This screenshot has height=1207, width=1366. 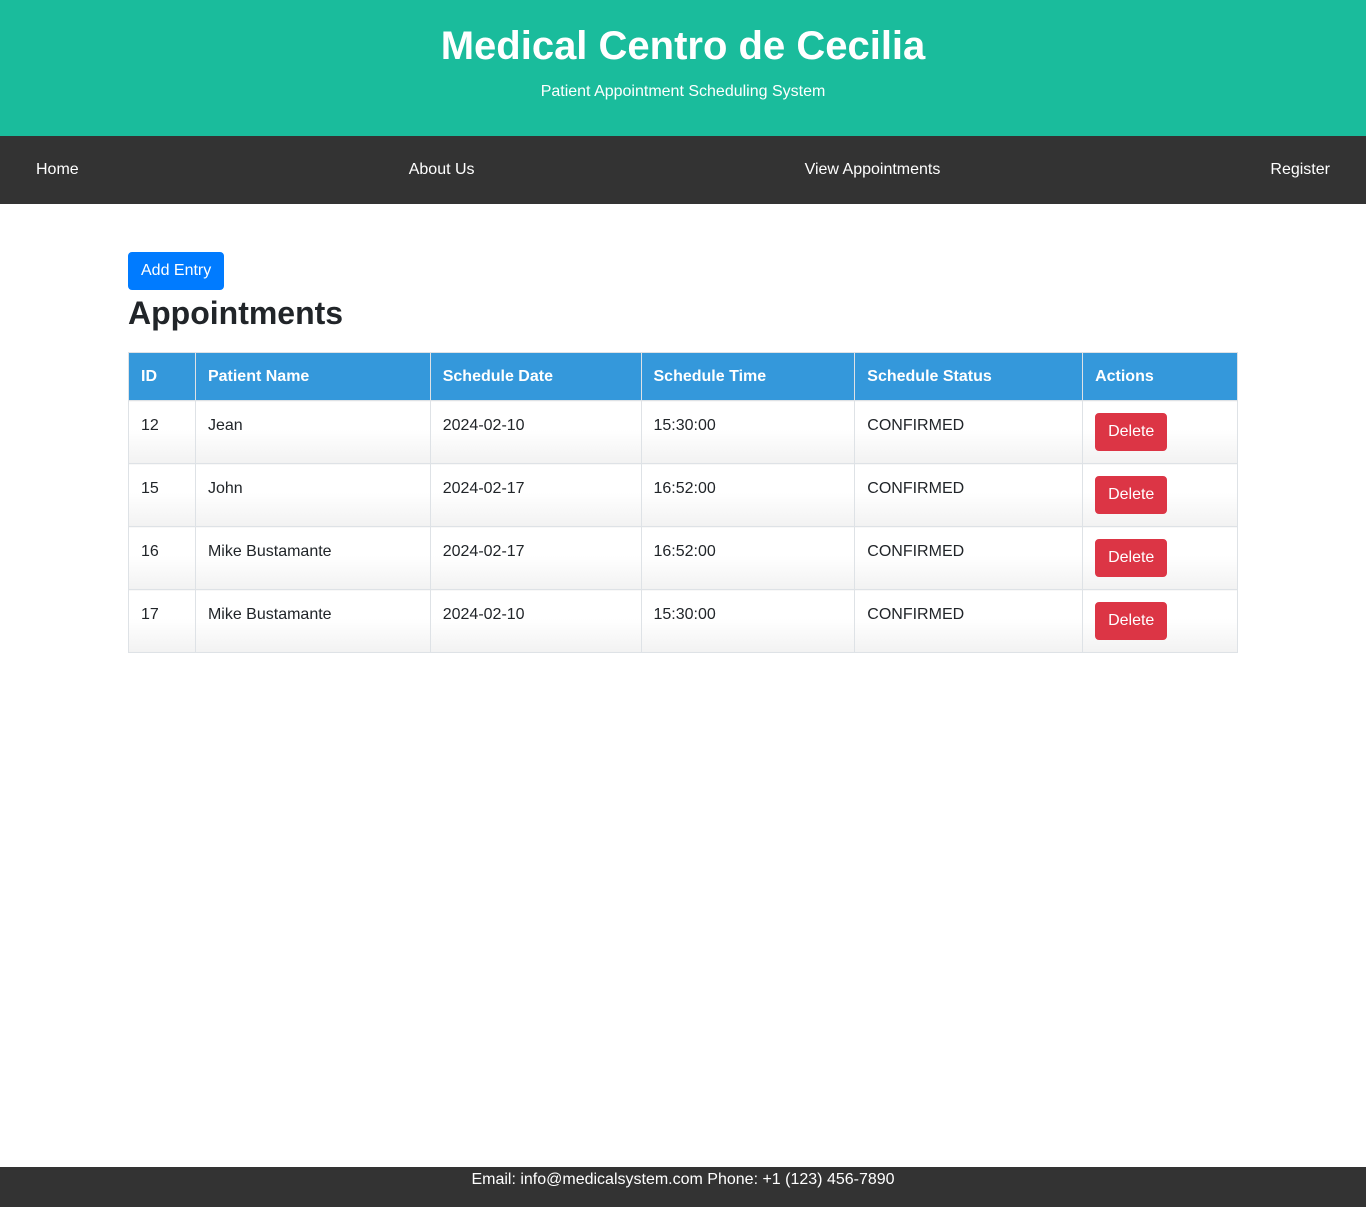 What do you see at coordinates (162, 495) in the screenshot?
I see `cell-id: 15` at bounding box center [162, 495].